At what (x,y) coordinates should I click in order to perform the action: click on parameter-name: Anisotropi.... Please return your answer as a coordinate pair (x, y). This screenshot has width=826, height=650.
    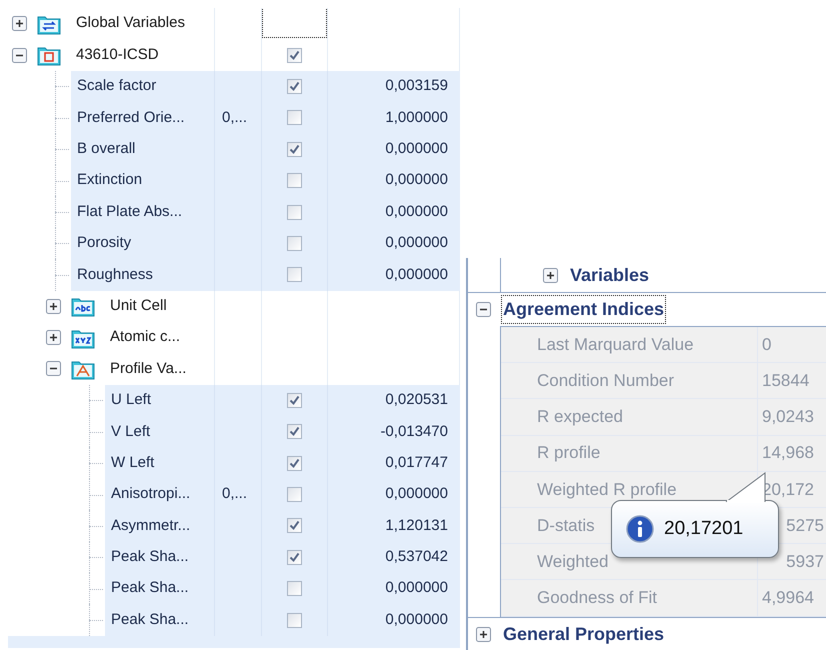
    Looking at the image, I should click on (150, 494).